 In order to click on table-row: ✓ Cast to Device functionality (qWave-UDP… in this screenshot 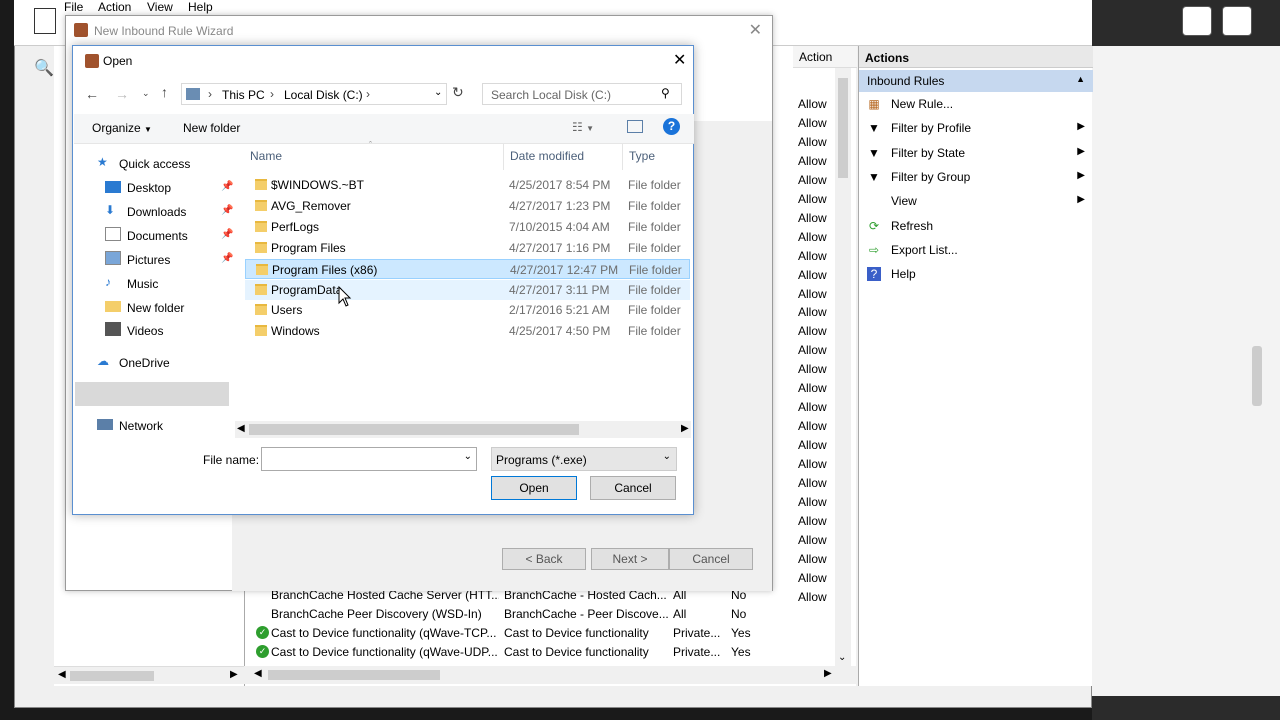, I will do `click(539, 652)`.